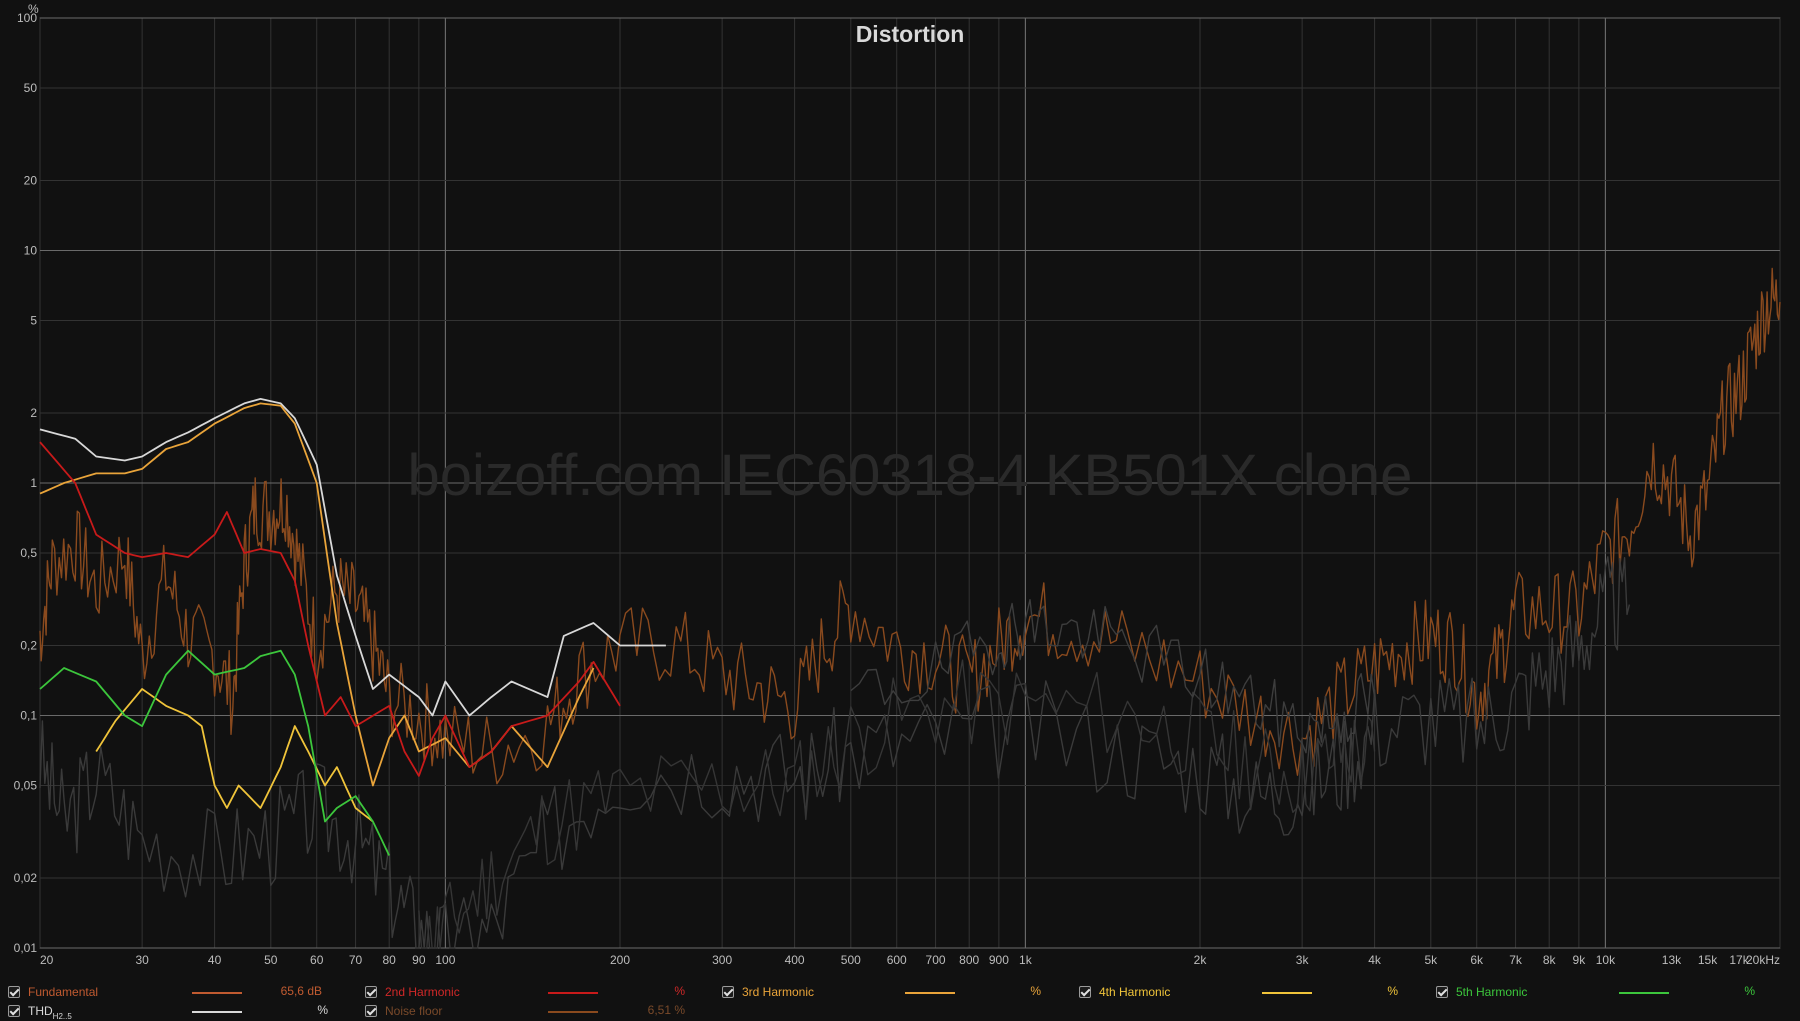  Describe the element at coordinates (910, 34) in the screenshot. I see `chart-title: Distortion` at that location.